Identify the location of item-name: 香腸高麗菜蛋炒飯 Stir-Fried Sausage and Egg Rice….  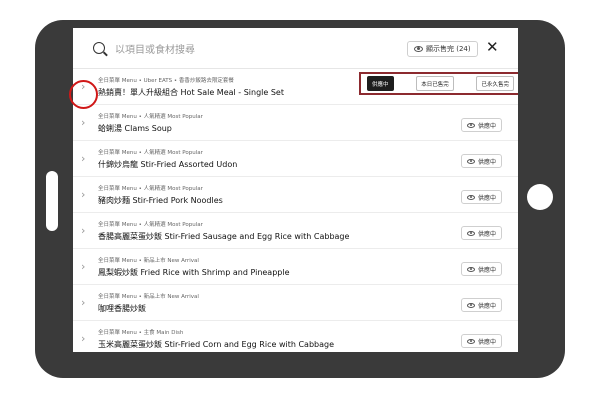
(224, 236).